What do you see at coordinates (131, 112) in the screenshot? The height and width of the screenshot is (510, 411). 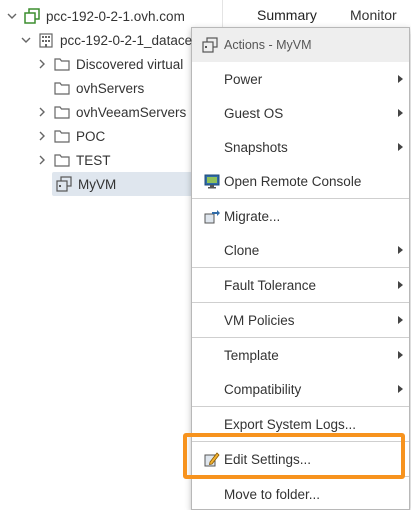 I see `tree-node-label: ovhVeeamServers` at bounding box center [131, 112].